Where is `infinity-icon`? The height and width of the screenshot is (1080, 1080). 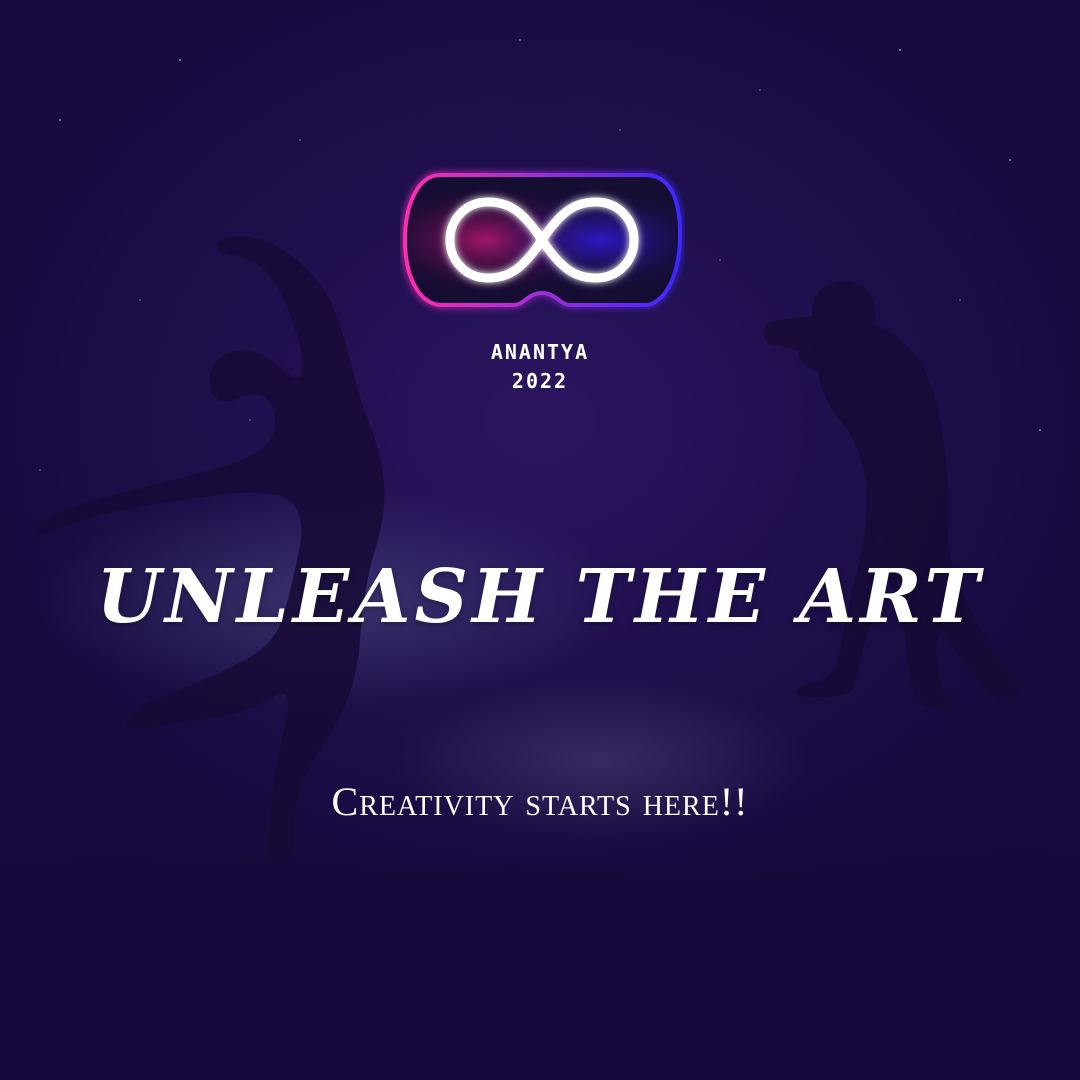
infinity-icon is located at coordinates (542, 240).